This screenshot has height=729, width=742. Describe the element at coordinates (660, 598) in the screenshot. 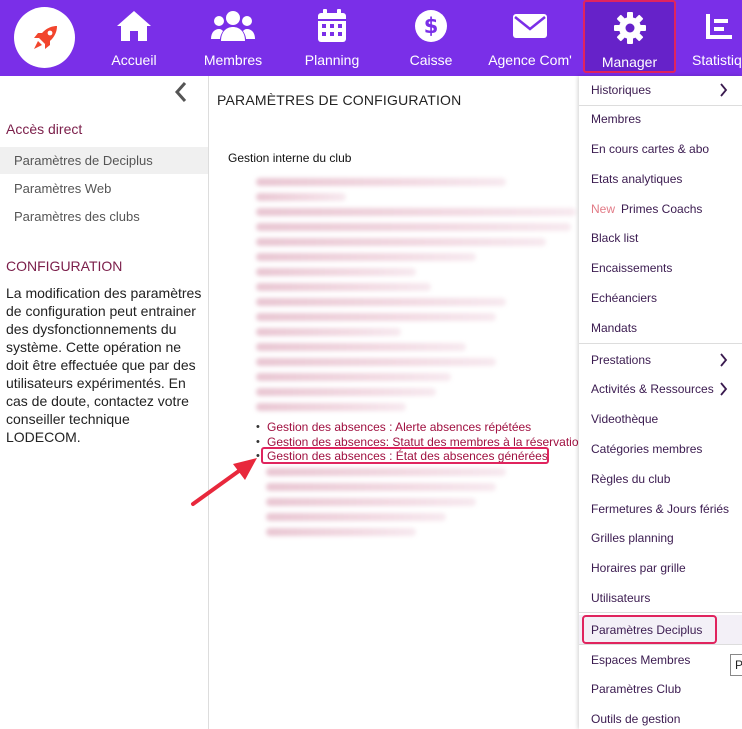

I see `menu-item-utilisateurs: Utilisateurs` at that location.